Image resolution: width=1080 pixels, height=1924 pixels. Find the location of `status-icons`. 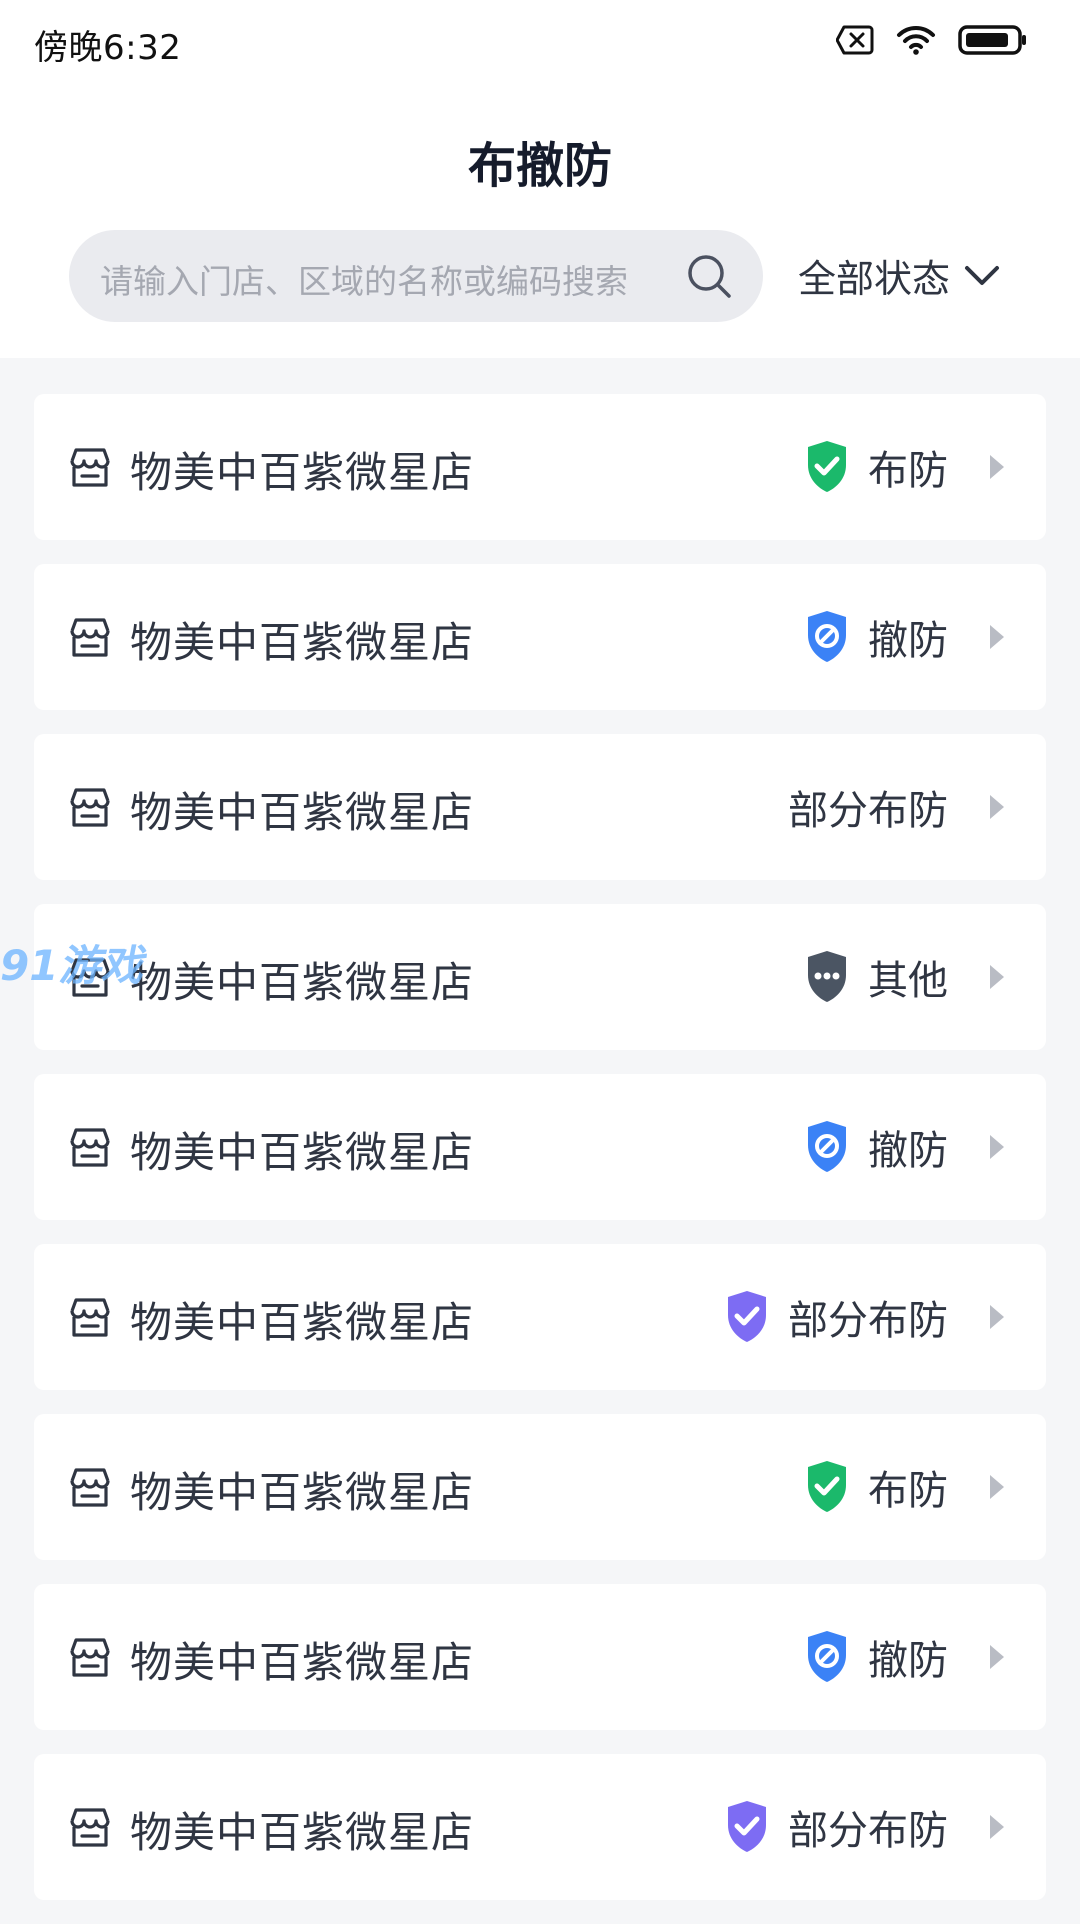

status-icons is located at coordinates (932, 40).